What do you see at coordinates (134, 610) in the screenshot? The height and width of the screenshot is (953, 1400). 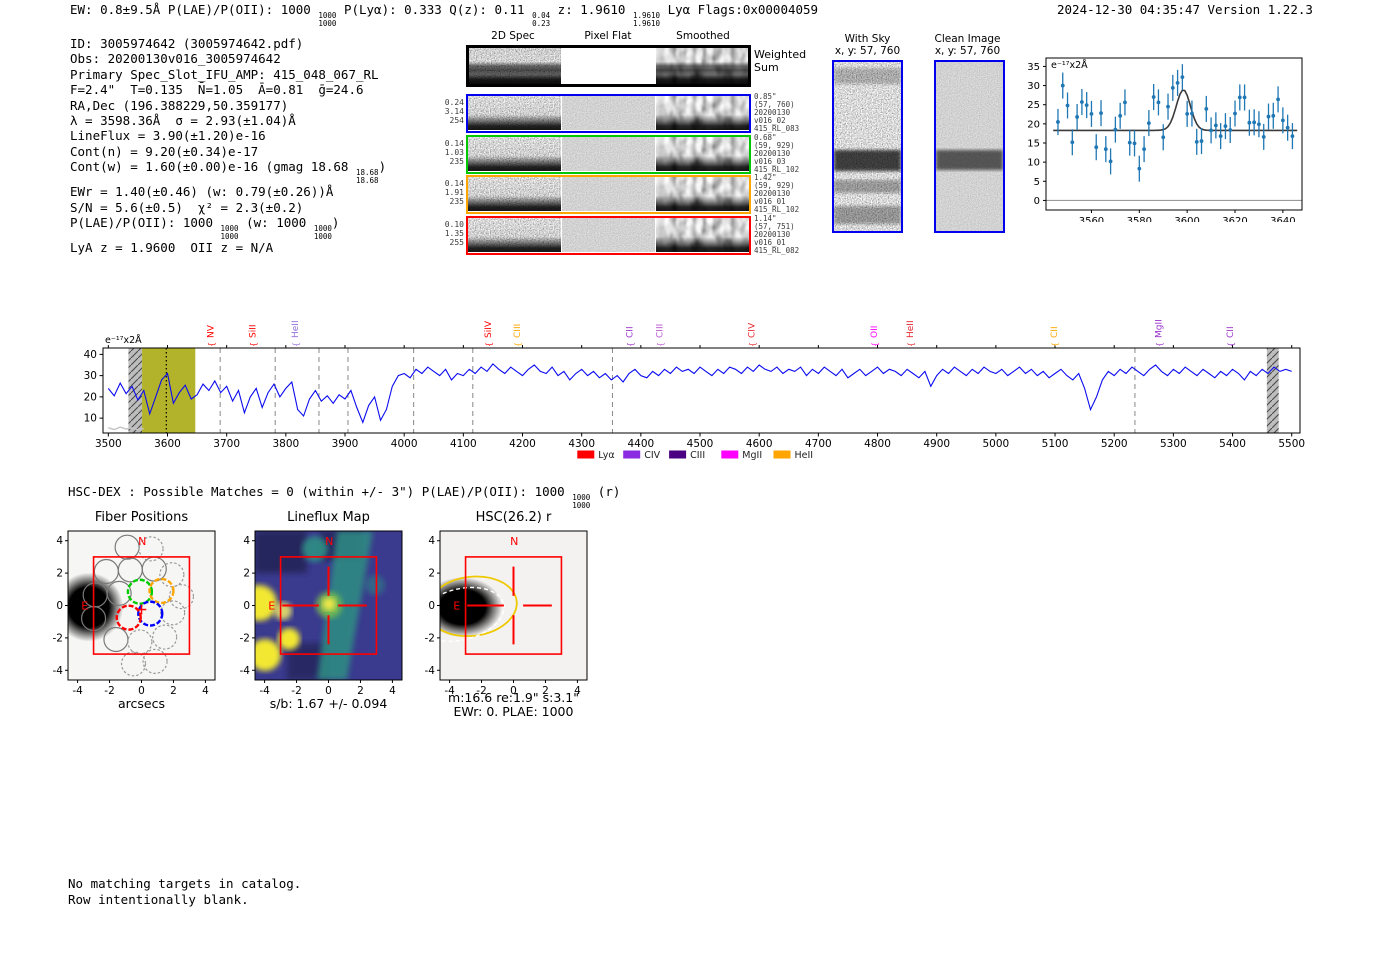 I see `fiber-positions-plot: Fiber PositionsNE-4-4-2-2002244arcsecs` at bounding box center [134, 610].